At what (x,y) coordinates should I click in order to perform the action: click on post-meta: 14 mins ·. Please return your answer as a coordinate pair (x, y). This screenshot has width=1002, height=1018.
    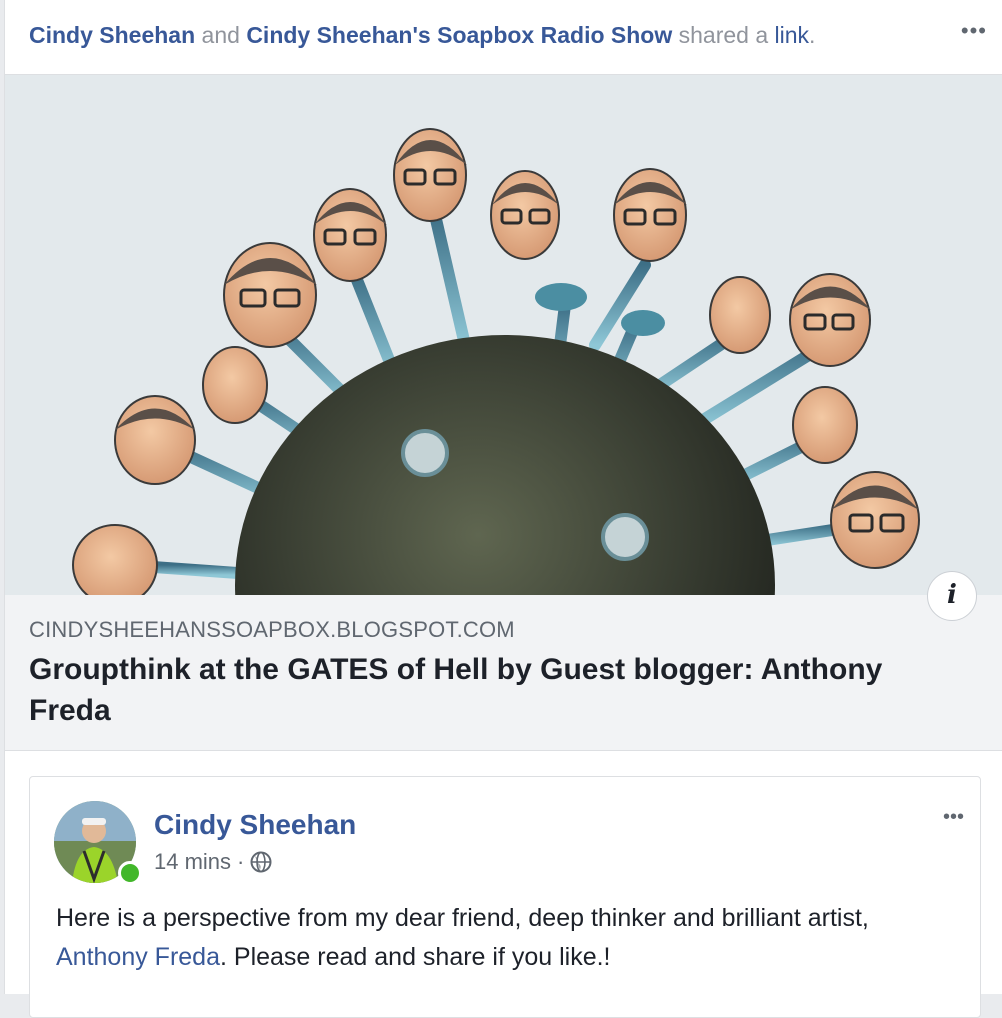
    Looking at the image, I should click on (213, 862).